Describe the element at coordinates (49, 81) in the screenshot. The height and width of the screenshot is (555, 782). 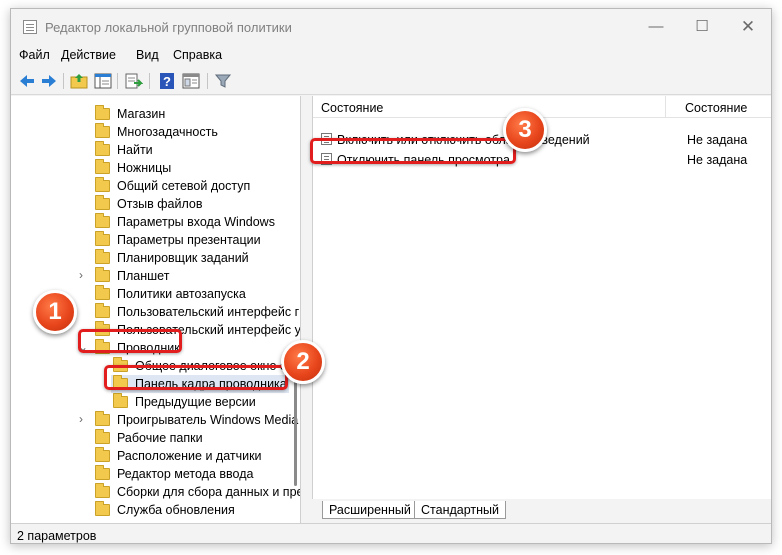
I see `forward-arrow-icon` at that location.